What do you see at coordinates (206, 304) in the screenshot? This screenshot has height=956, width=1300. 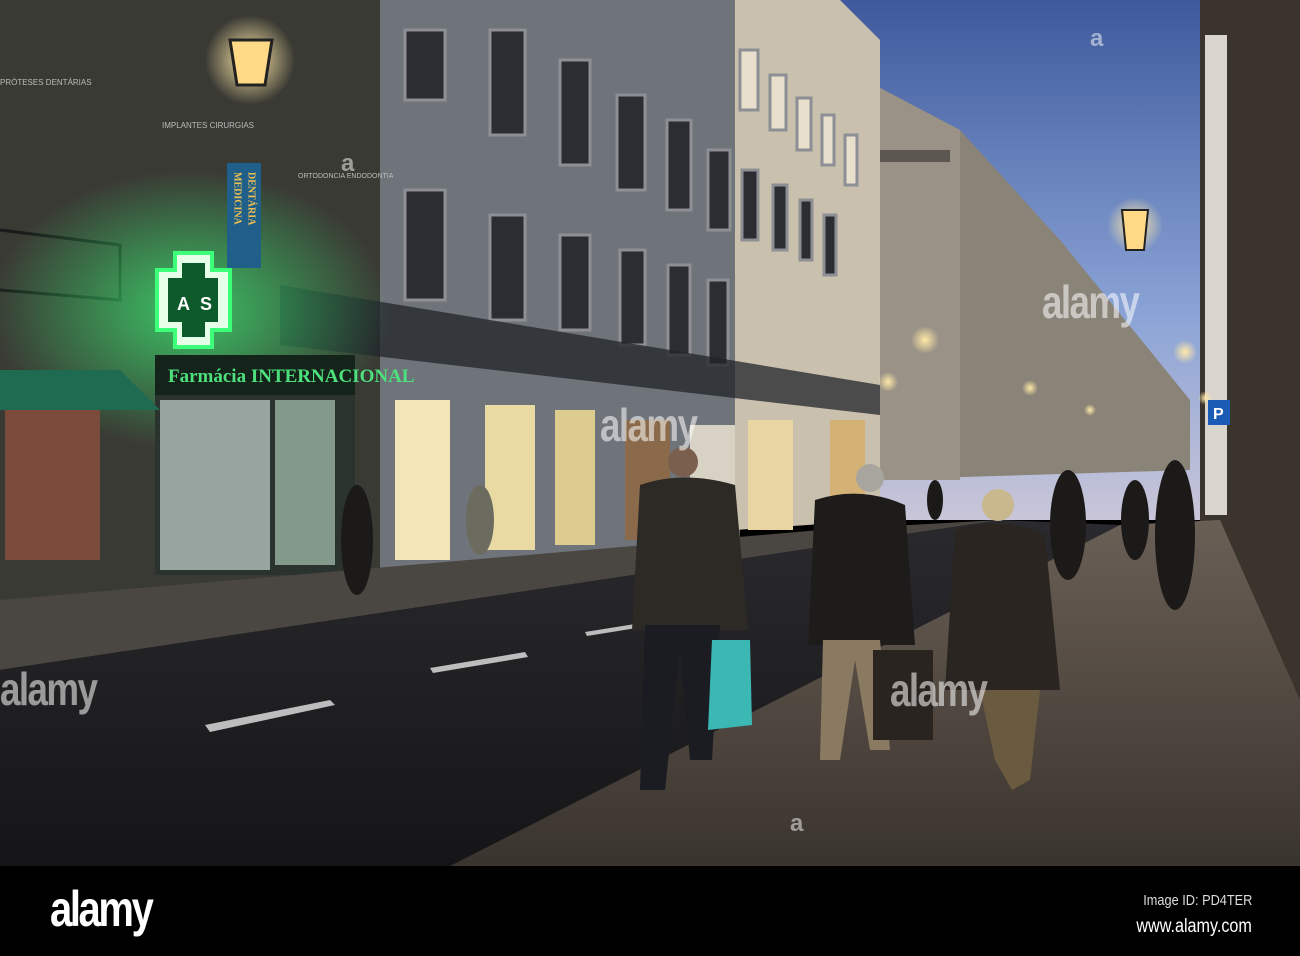 I see `cross-letter-s: S` at bounding box center [206, 304].